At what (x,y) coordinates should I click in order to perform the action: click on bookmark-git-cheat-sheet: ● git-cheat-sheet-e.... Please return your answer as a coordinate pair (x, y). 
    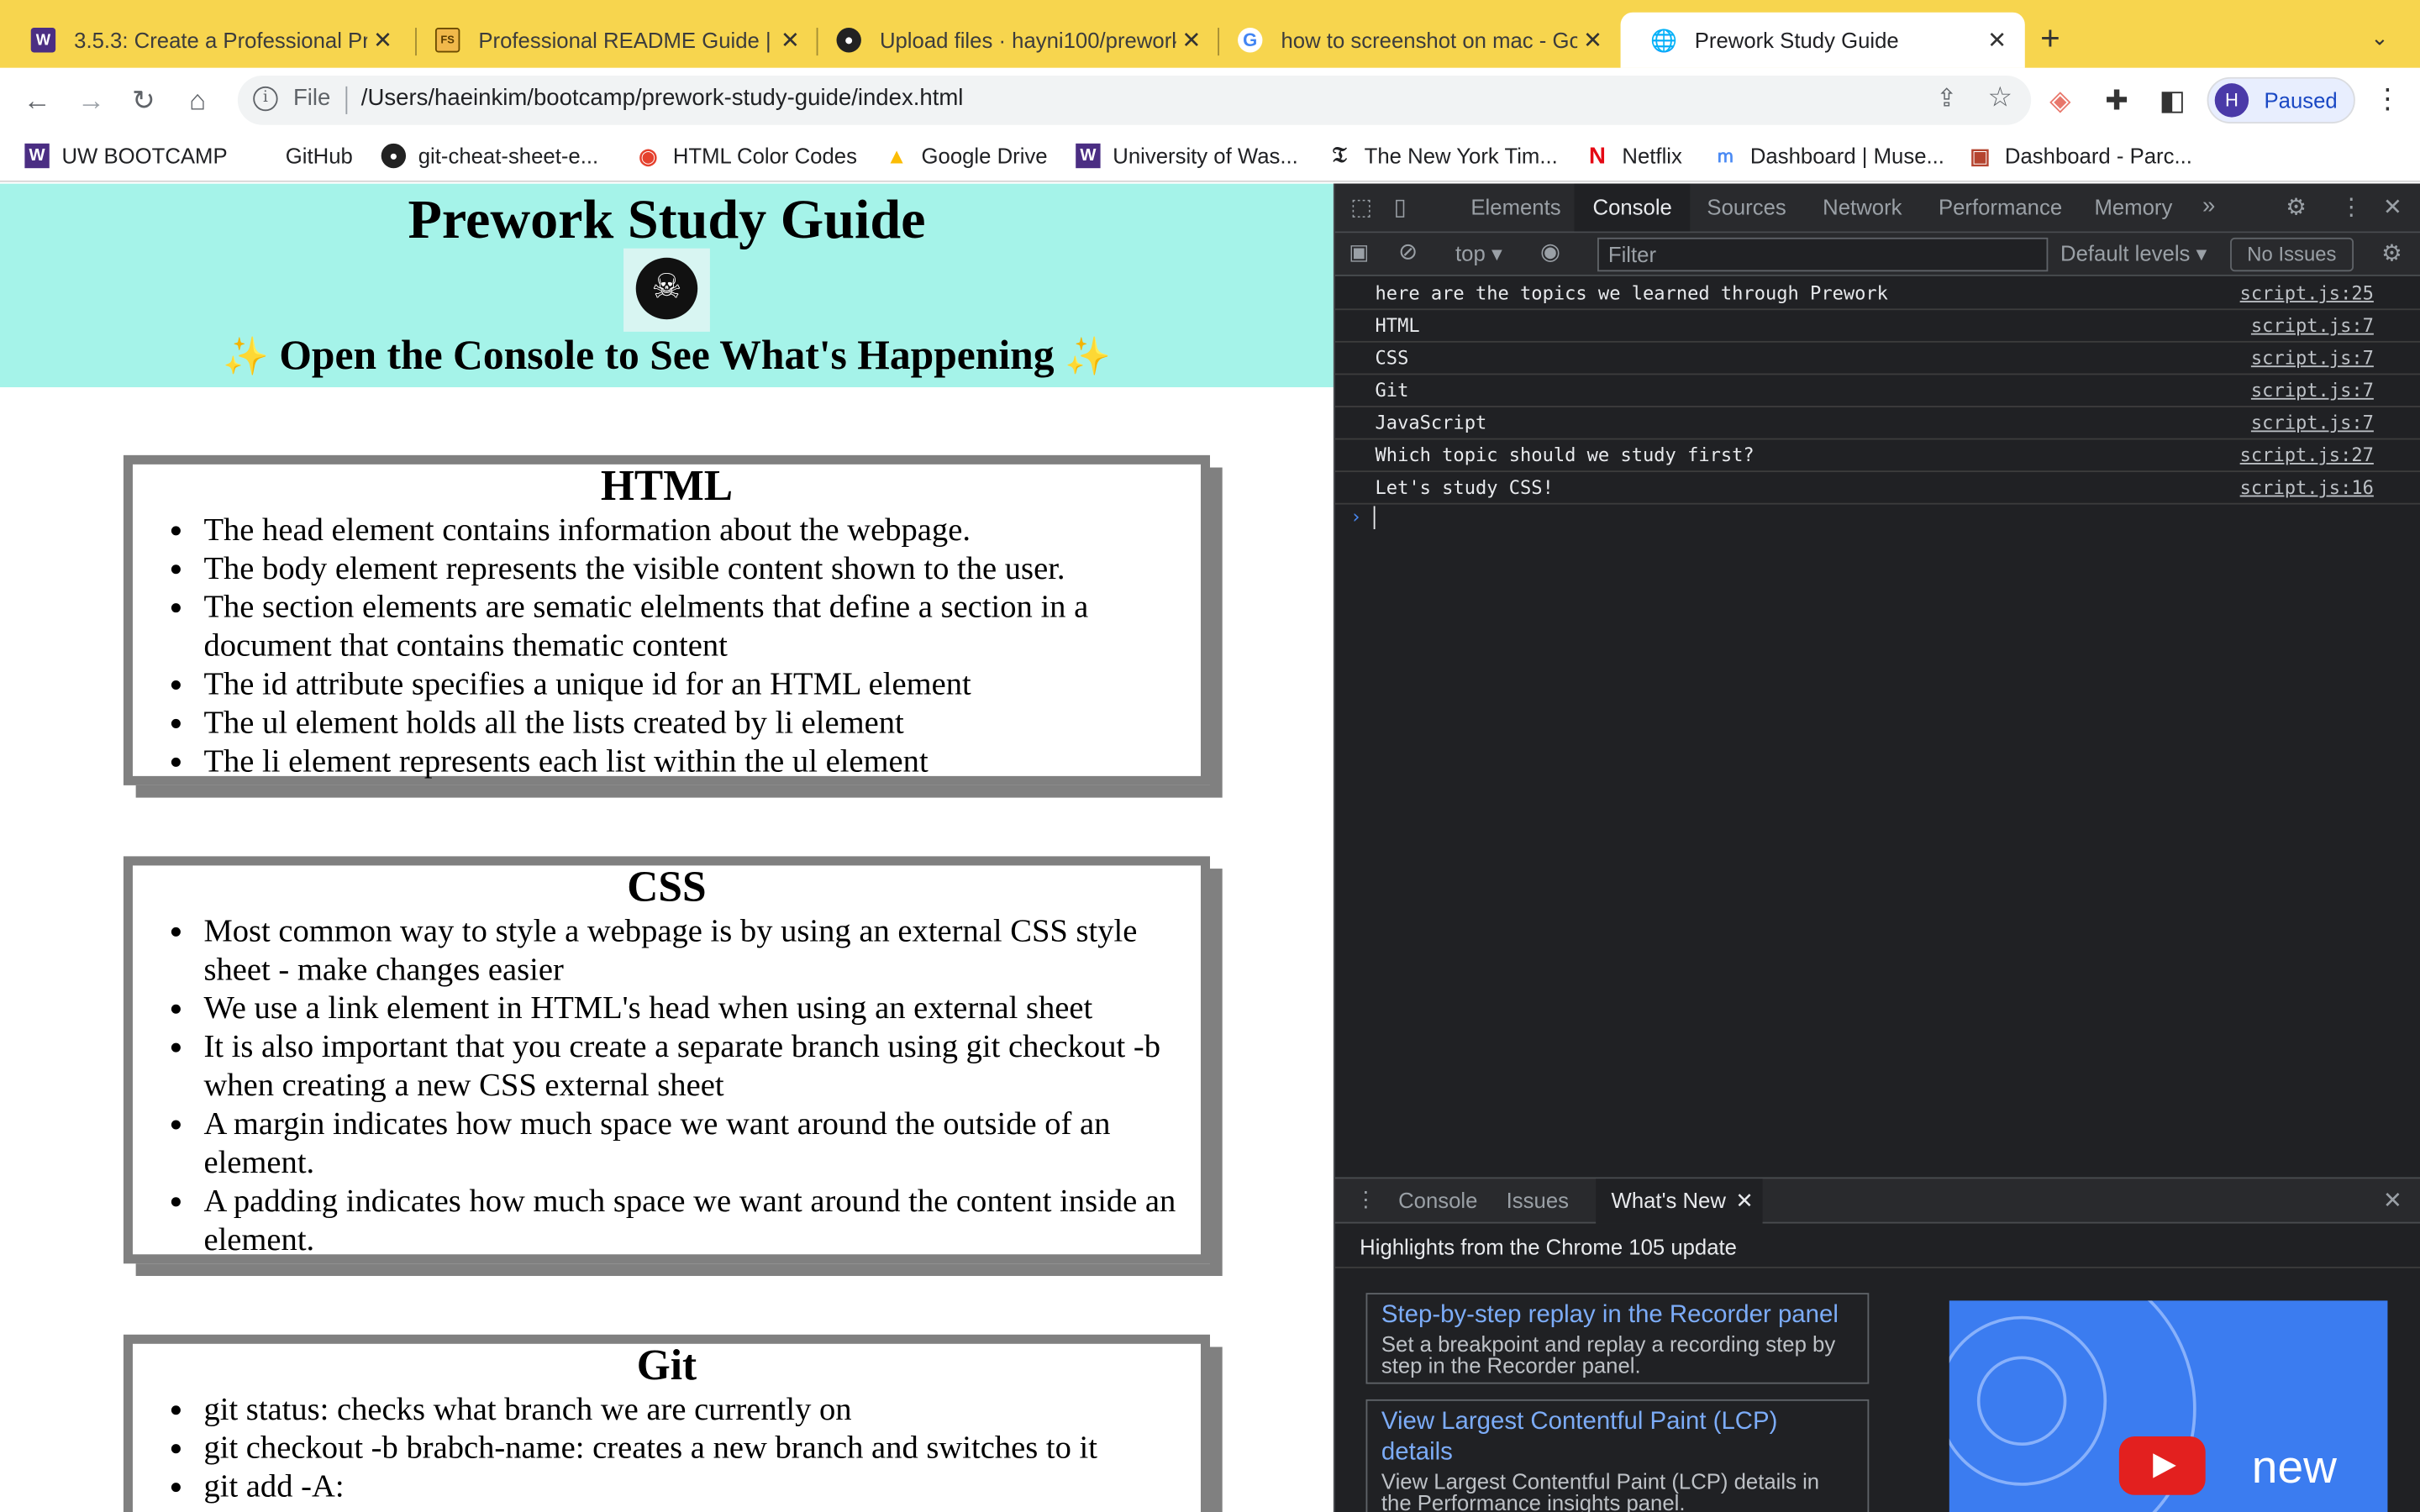
    Looking at the image, I should click on (490, 156).